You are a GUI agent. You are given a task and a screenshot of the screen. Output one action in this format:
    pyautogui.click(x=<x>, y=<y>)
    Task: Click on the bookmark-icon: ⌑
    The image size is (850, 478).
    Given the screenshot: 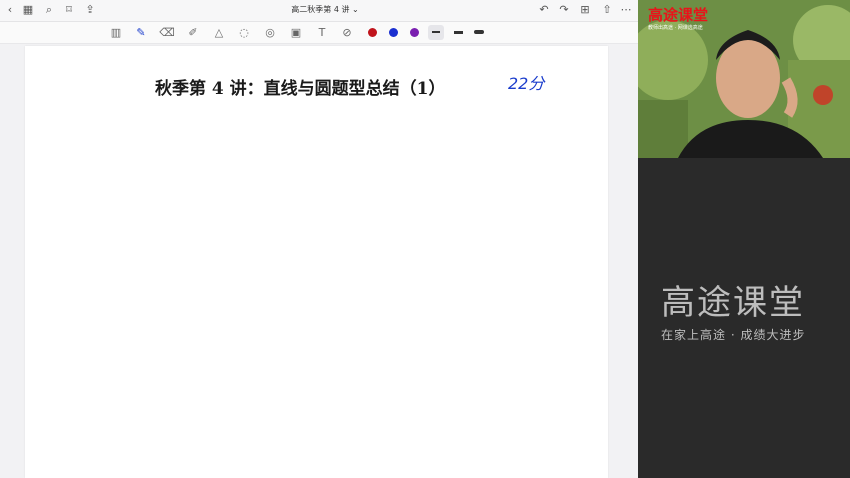 What is the action you would take?
    pyautogui.click(x=69, y=10)
    